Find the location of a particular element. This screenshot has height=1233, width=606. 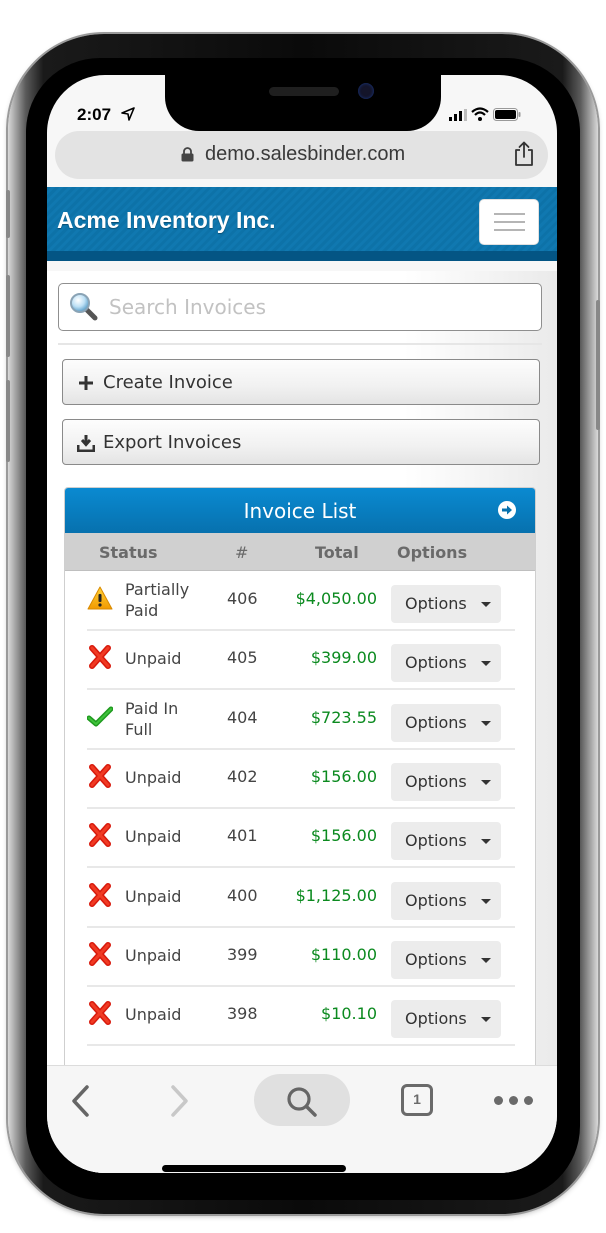

url-text: demo.salesbinder.com is located at coordinates (305, 154).